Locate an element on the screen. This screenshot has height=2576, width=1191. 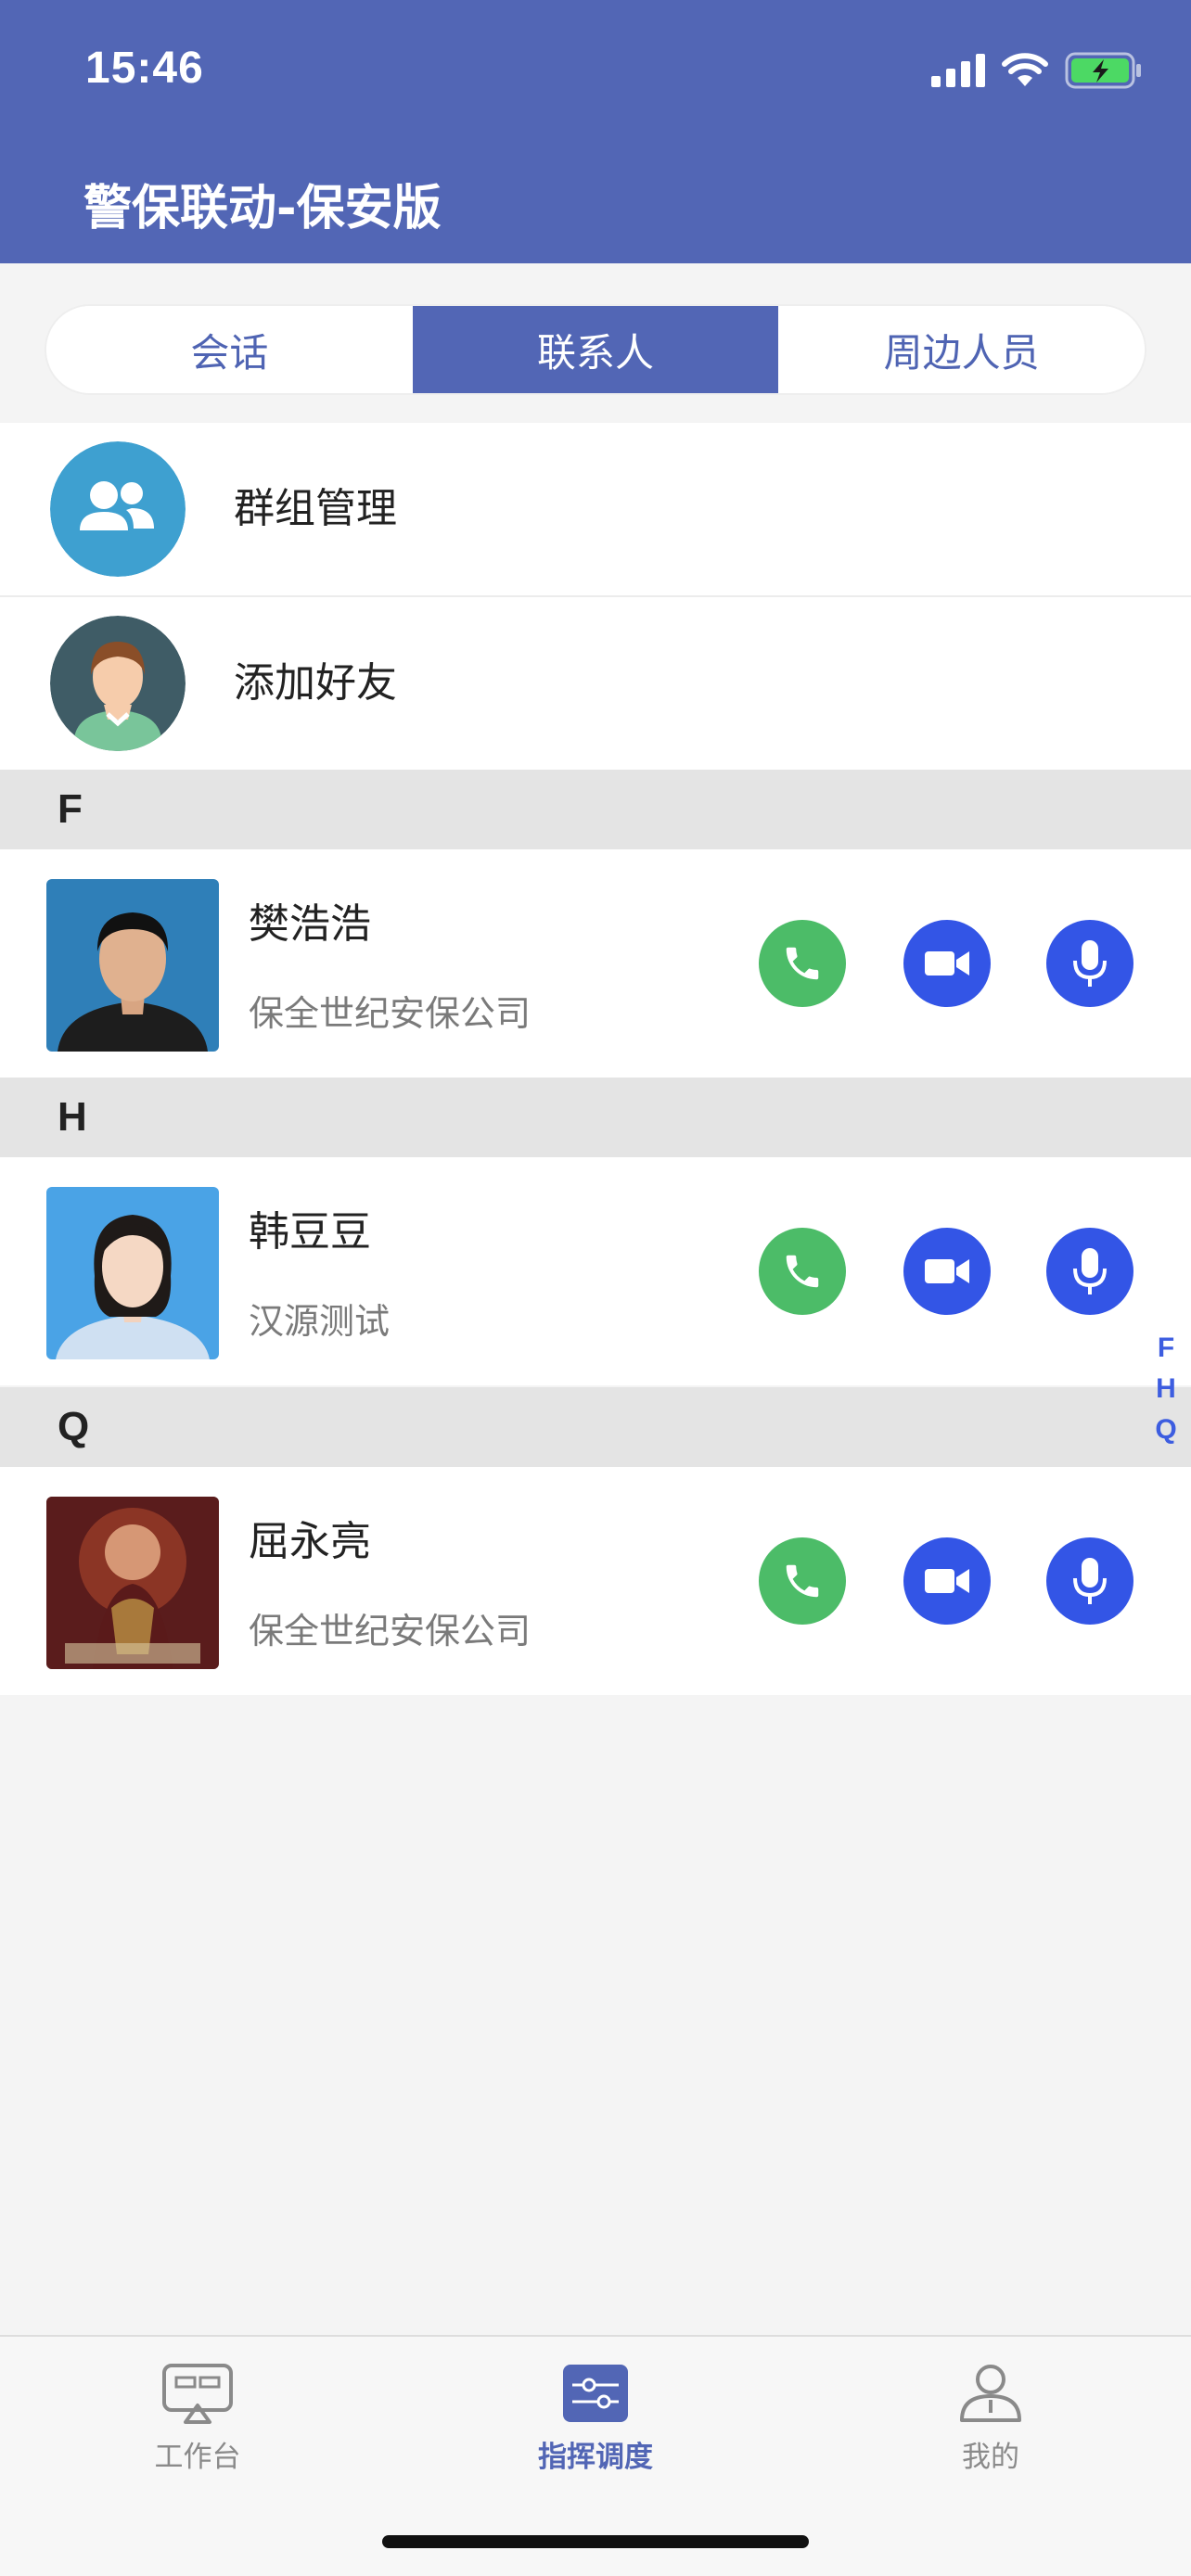
contact-org: 汉源测试 is located at coordinates (320, 1321).